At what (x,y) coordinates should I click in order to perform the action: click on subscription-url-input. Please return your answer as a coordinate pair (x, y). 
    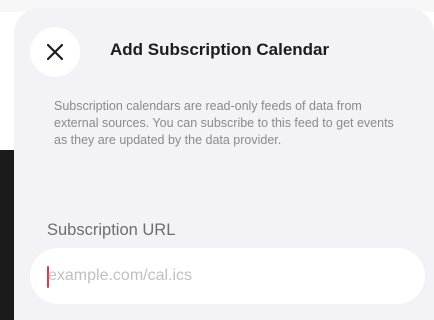
    Looking at the image, I should click on (228, 276).